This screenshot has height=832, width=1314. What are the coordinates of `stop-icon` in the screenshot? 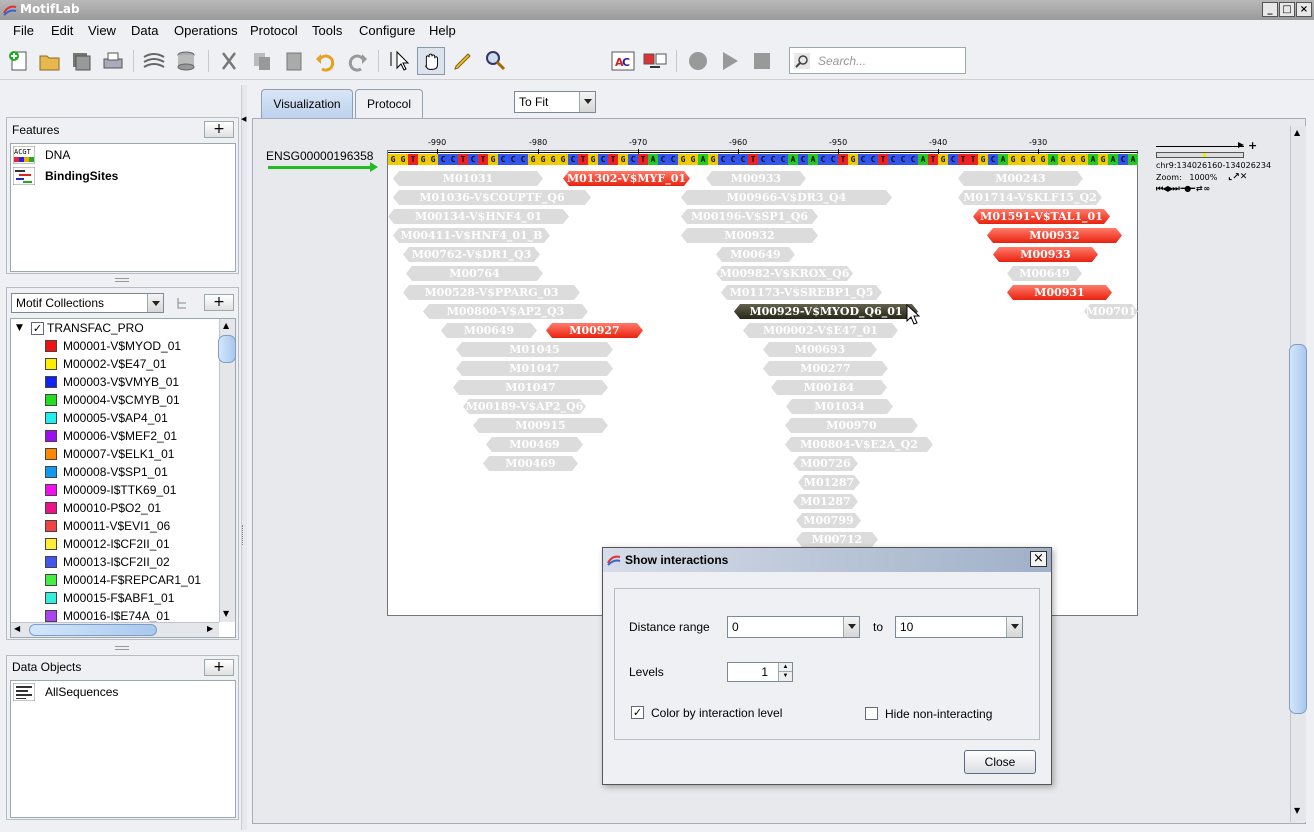 It's located at (762, 61).